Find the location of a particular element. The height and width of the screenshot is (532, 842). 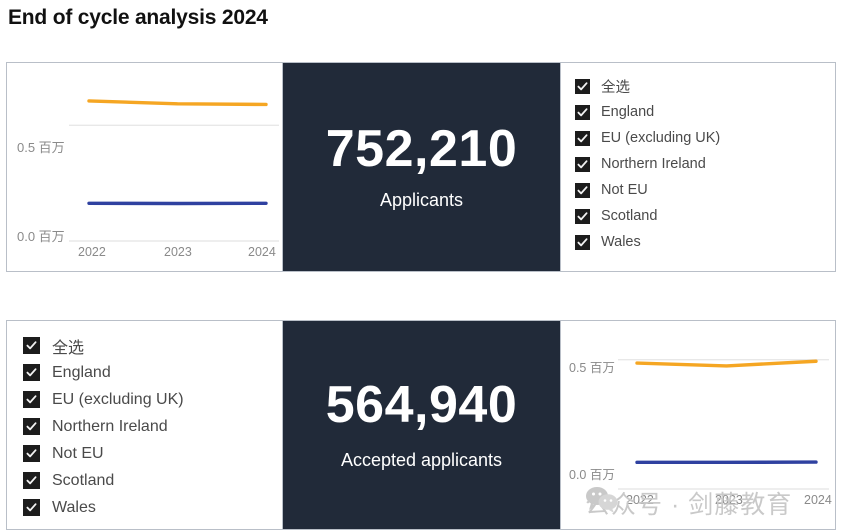

page-title: End of cycle analysis 2024 is located at coordinates (138, 17).